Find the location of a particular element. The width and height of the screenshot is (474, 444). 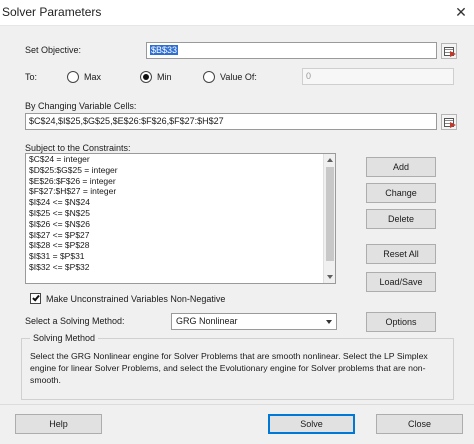

constraint-item: $I$28 <= $P$28 is located at coordinates (180, 245).